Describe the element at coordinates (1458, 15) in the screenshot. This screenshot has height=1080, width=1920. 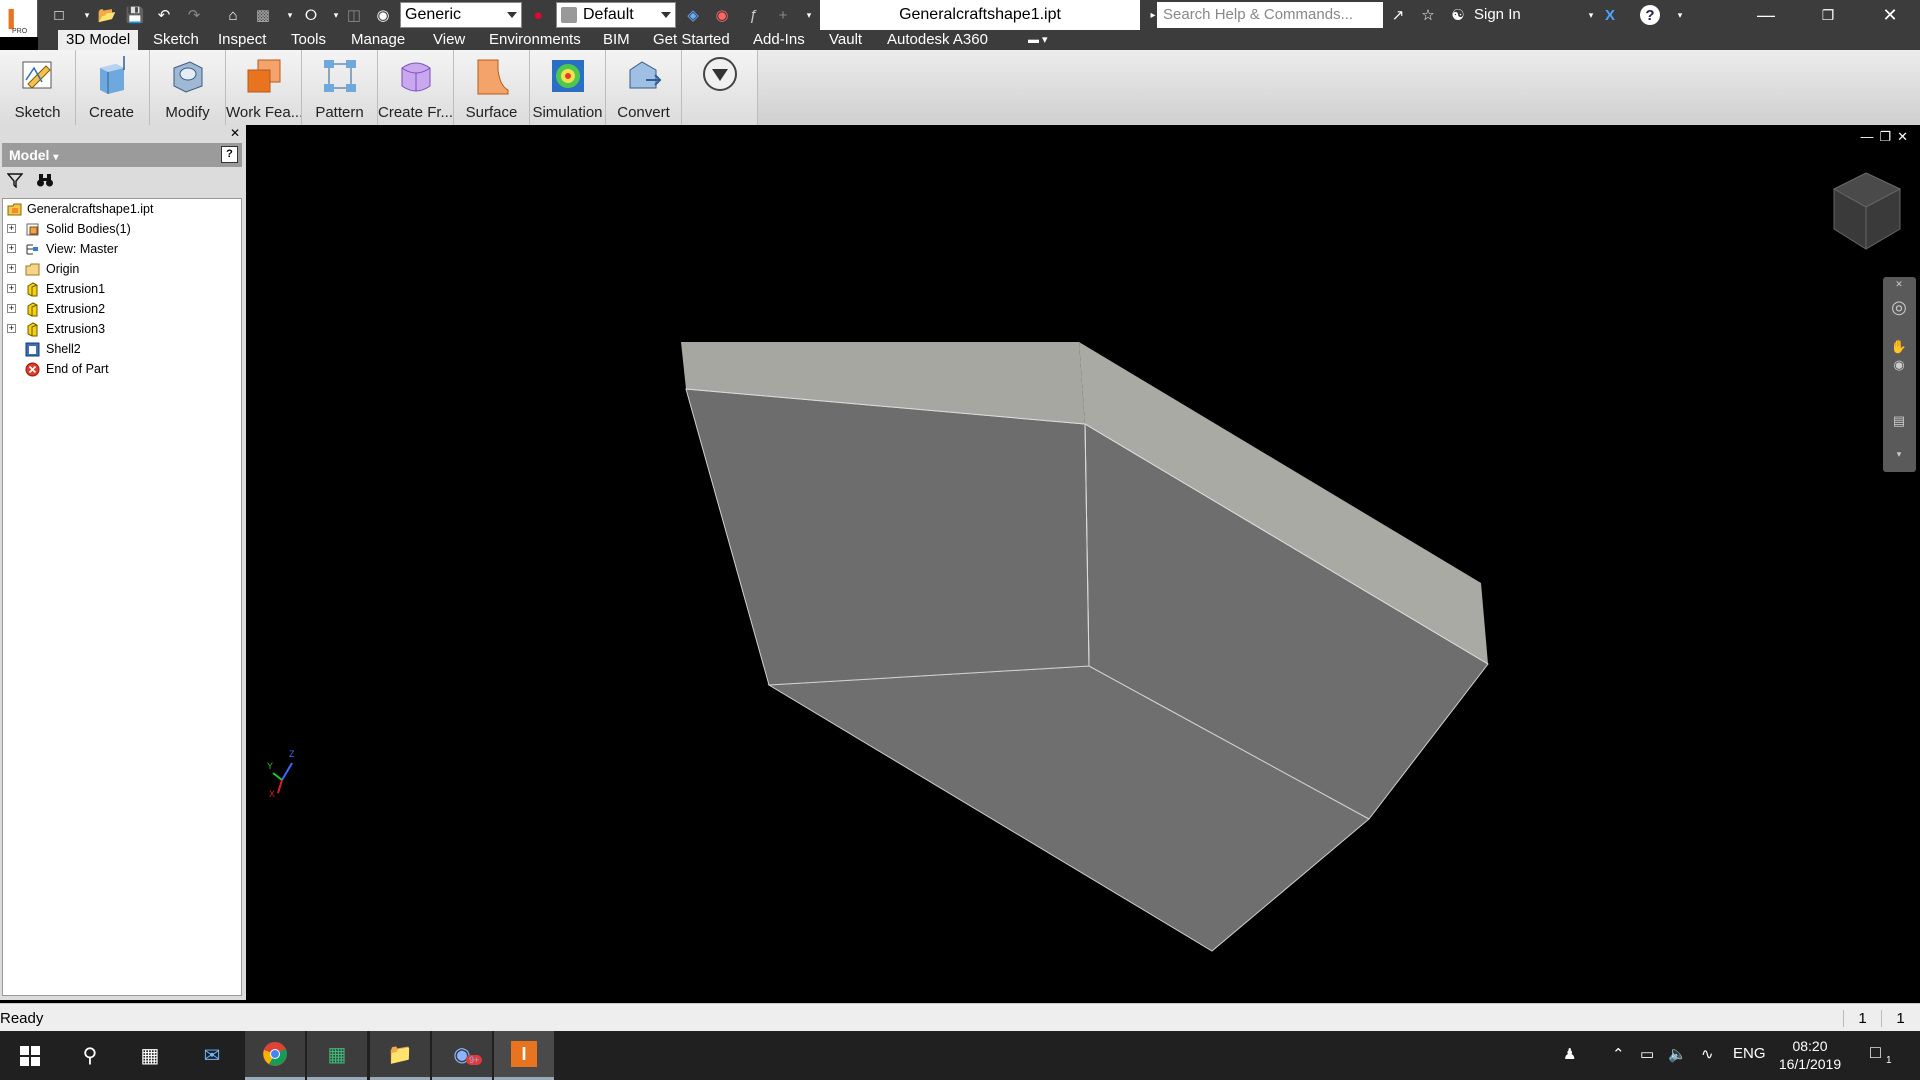
I see `user-icon: ☯` at that location.